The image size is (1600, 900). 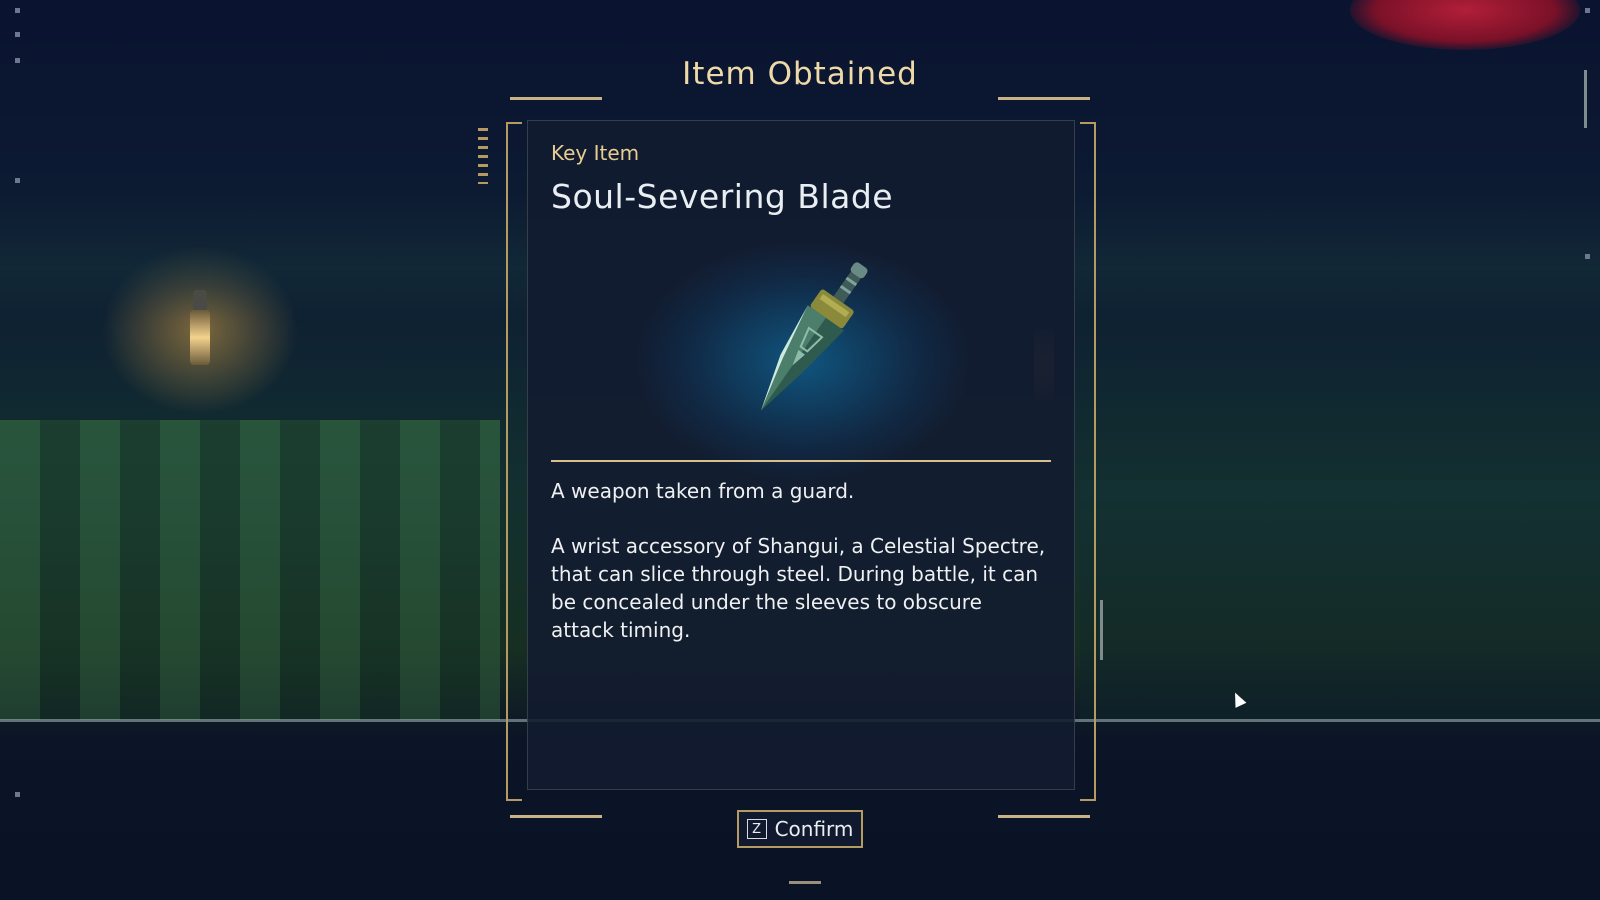 What do you see at coordinates (556, 816) in the screenshot?
I see `bottom-line-left` at bounding box center [556, 816].